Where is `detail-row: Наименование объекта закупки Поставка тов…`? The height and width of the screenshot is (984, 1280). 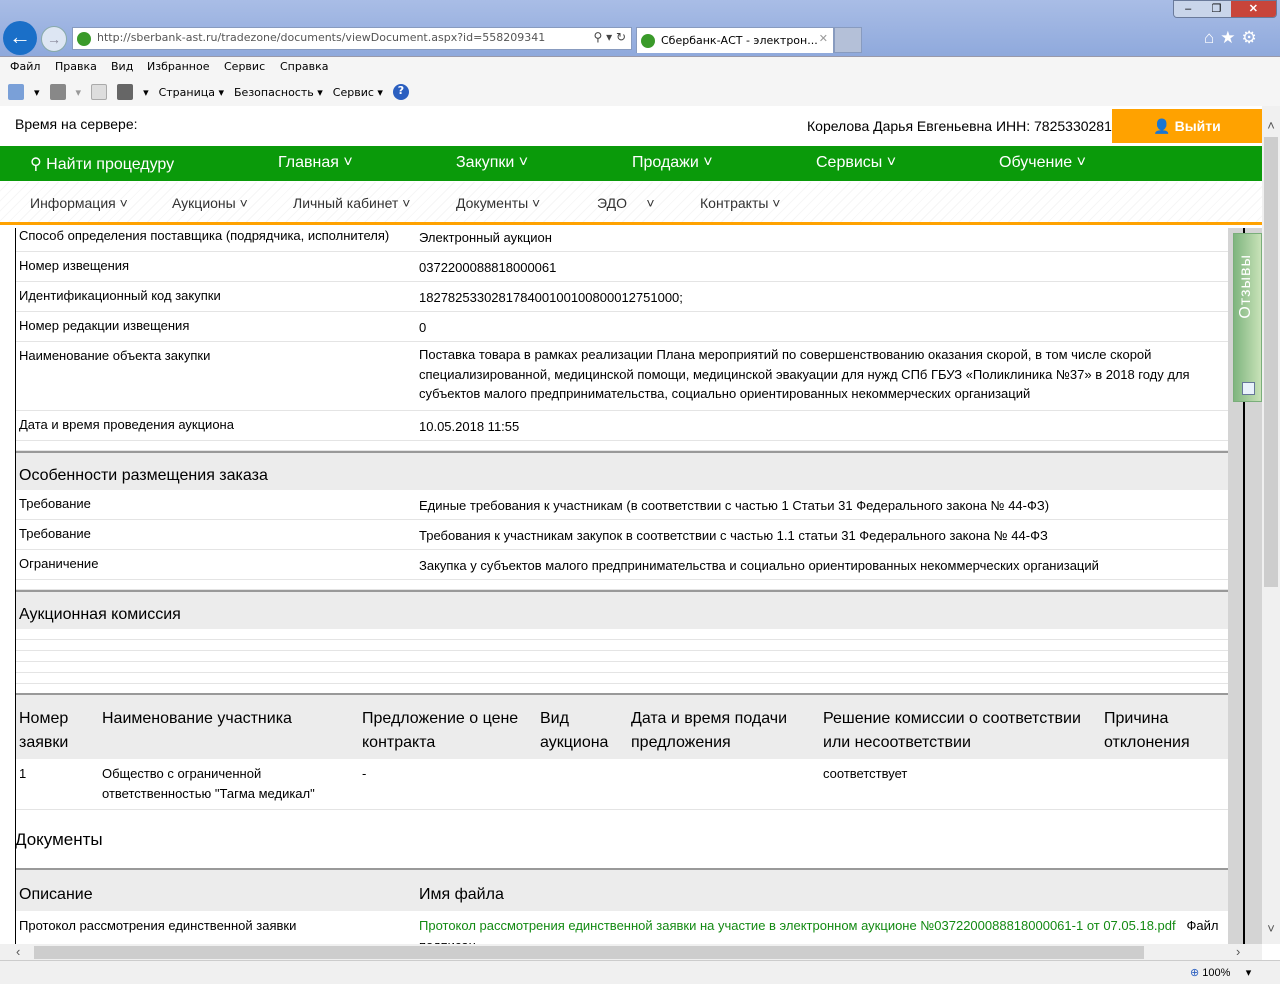
detail-row: Наименование объекта закупки Поставка тов… is located at coordinates (622, 376).